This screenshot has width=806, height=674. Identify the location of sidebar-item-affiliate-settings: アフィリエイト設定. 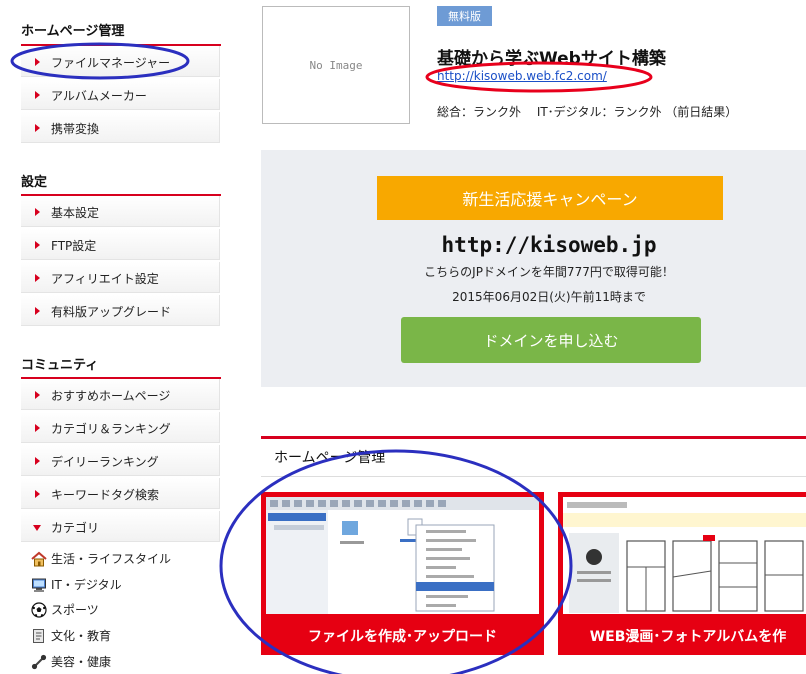
(120, 277).